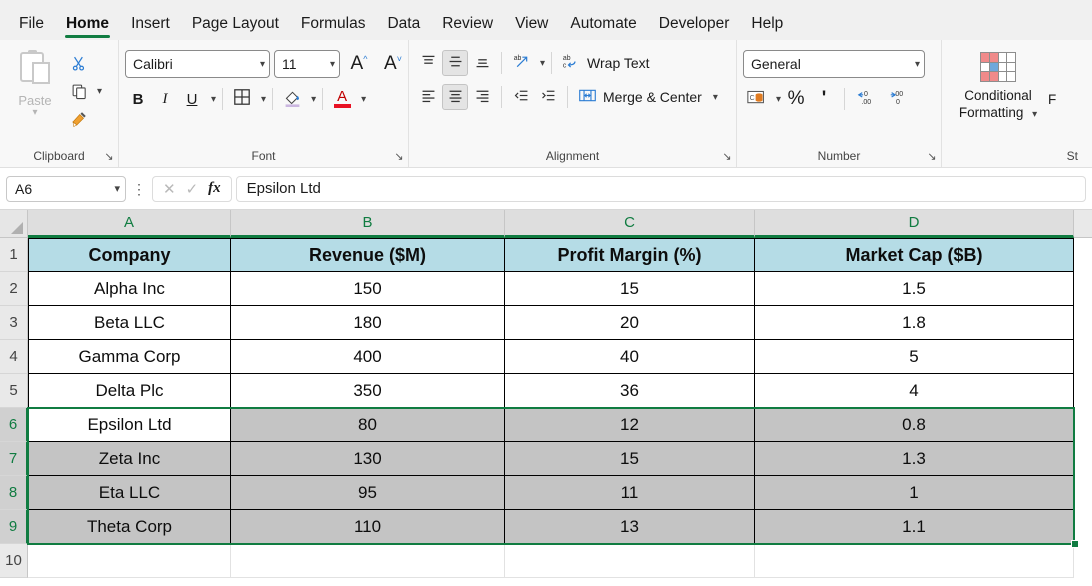  What do you see at coordinates (129, 493) in the screenshot?
I see `cell-A8: Eta LLC` at bounding box center [129, 493].